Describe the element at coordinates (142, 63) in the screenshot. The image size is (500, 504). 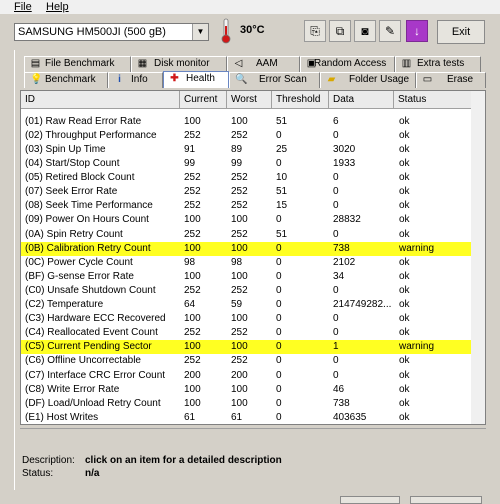
I see `disk-monitor-icon: ▦` at that location.